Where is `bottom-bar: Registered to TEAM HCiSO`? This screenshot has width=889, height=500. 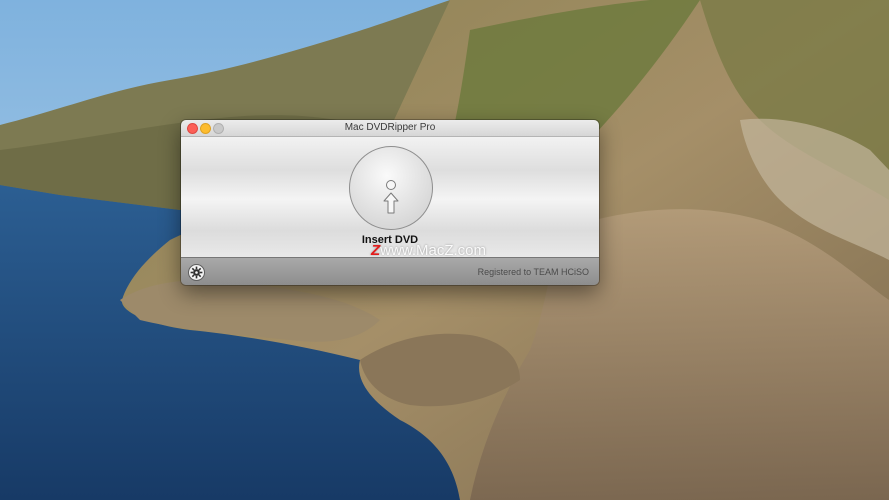 bottom-bar: Registered to TEAM HCiSO is located at coordinates (390, 271).